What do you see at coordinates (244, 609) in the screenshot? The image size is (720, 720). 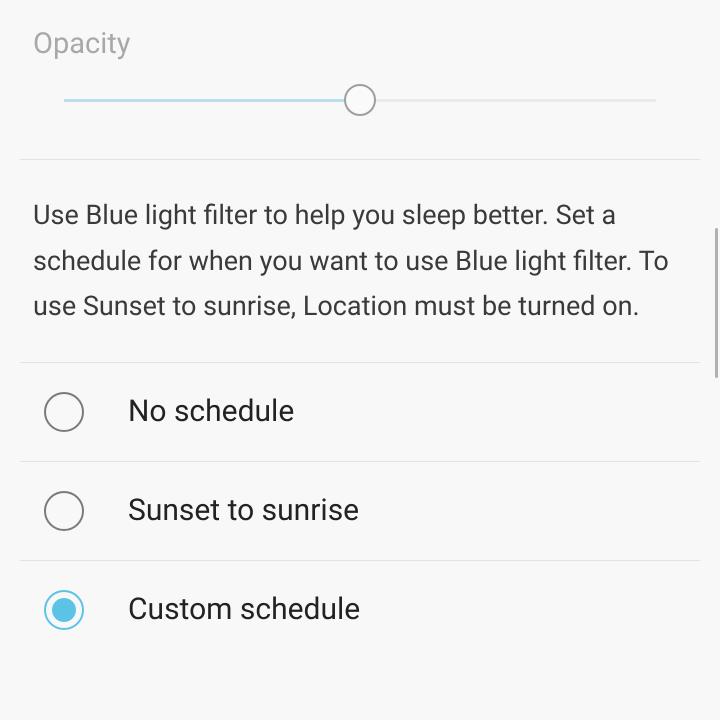 I see `option-label: Custom schedule` at bounding box center [244, 609].